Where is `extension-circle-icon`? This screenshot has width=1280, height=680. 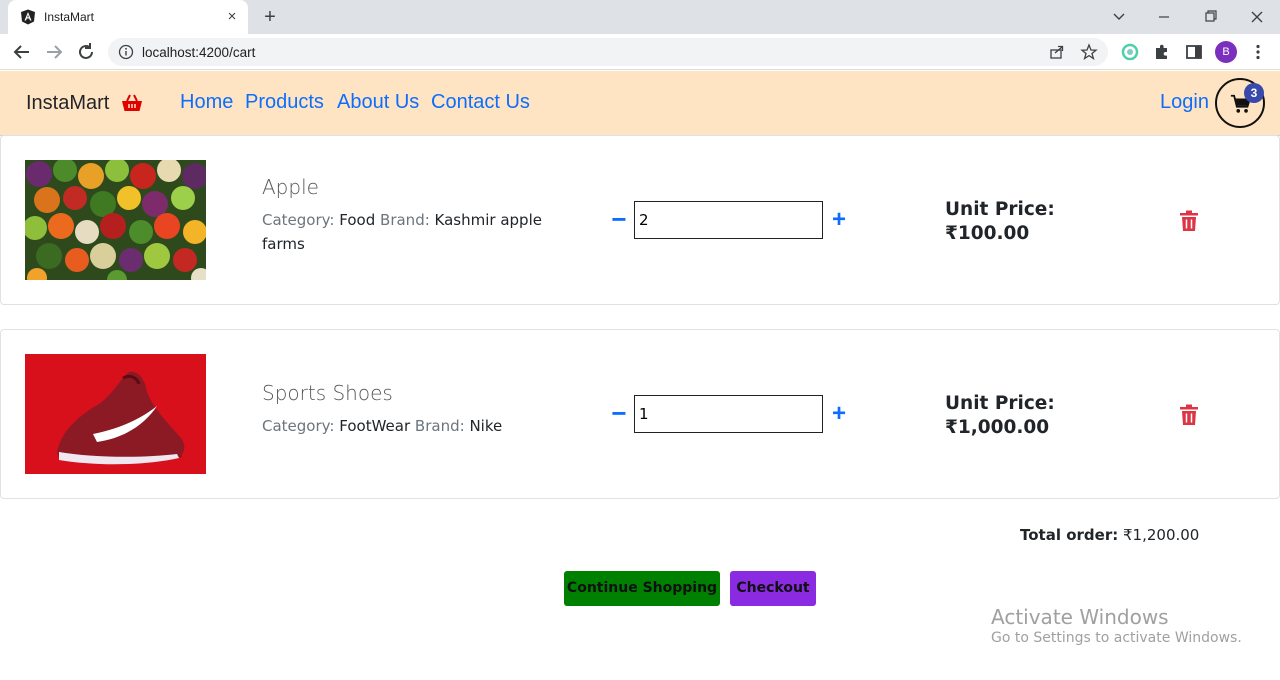 extension-circle-icon is located at coordinates (1130, 52).